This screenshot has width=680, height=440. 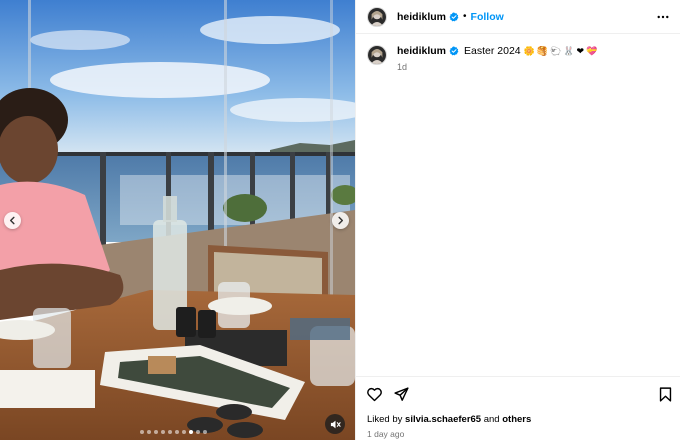 What do you see at coordinates (401, 394) in the screenshot?
I see `share-icon` at bounding box center [401, 394].